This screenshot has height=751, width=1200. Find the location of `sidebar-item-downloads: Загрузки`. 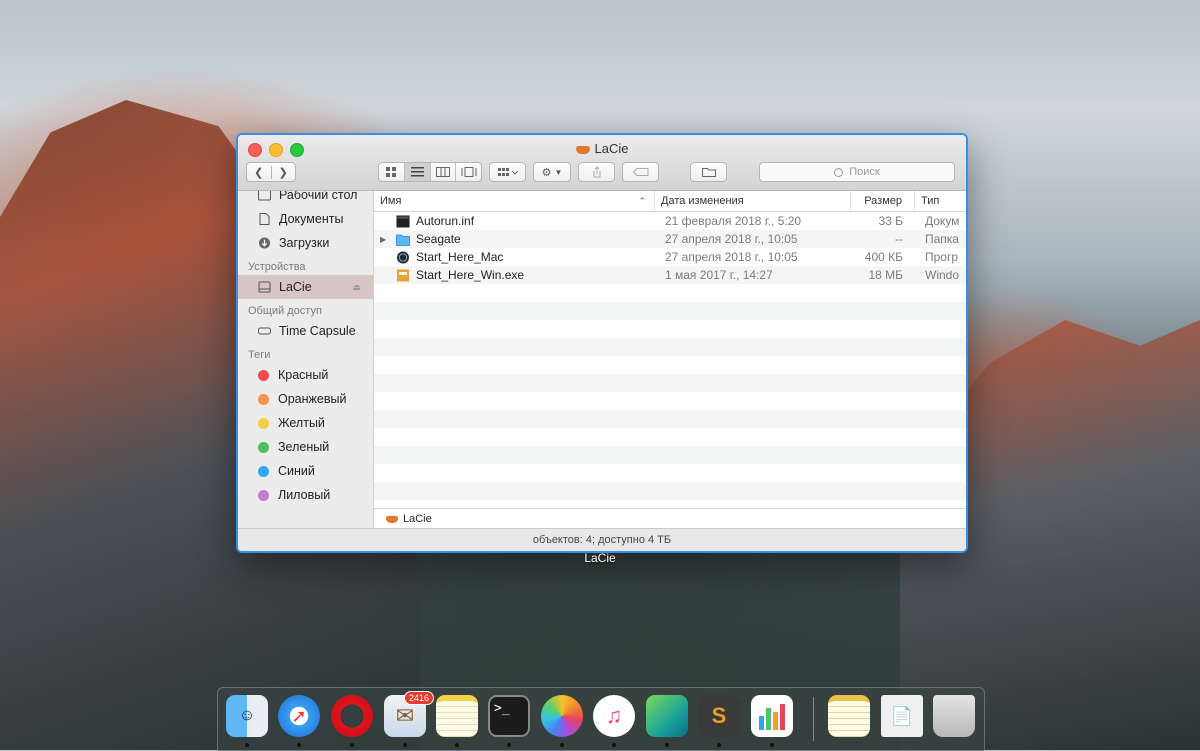

sidebar-item-downloads: Загрузки is located at coordinates (305, 243).